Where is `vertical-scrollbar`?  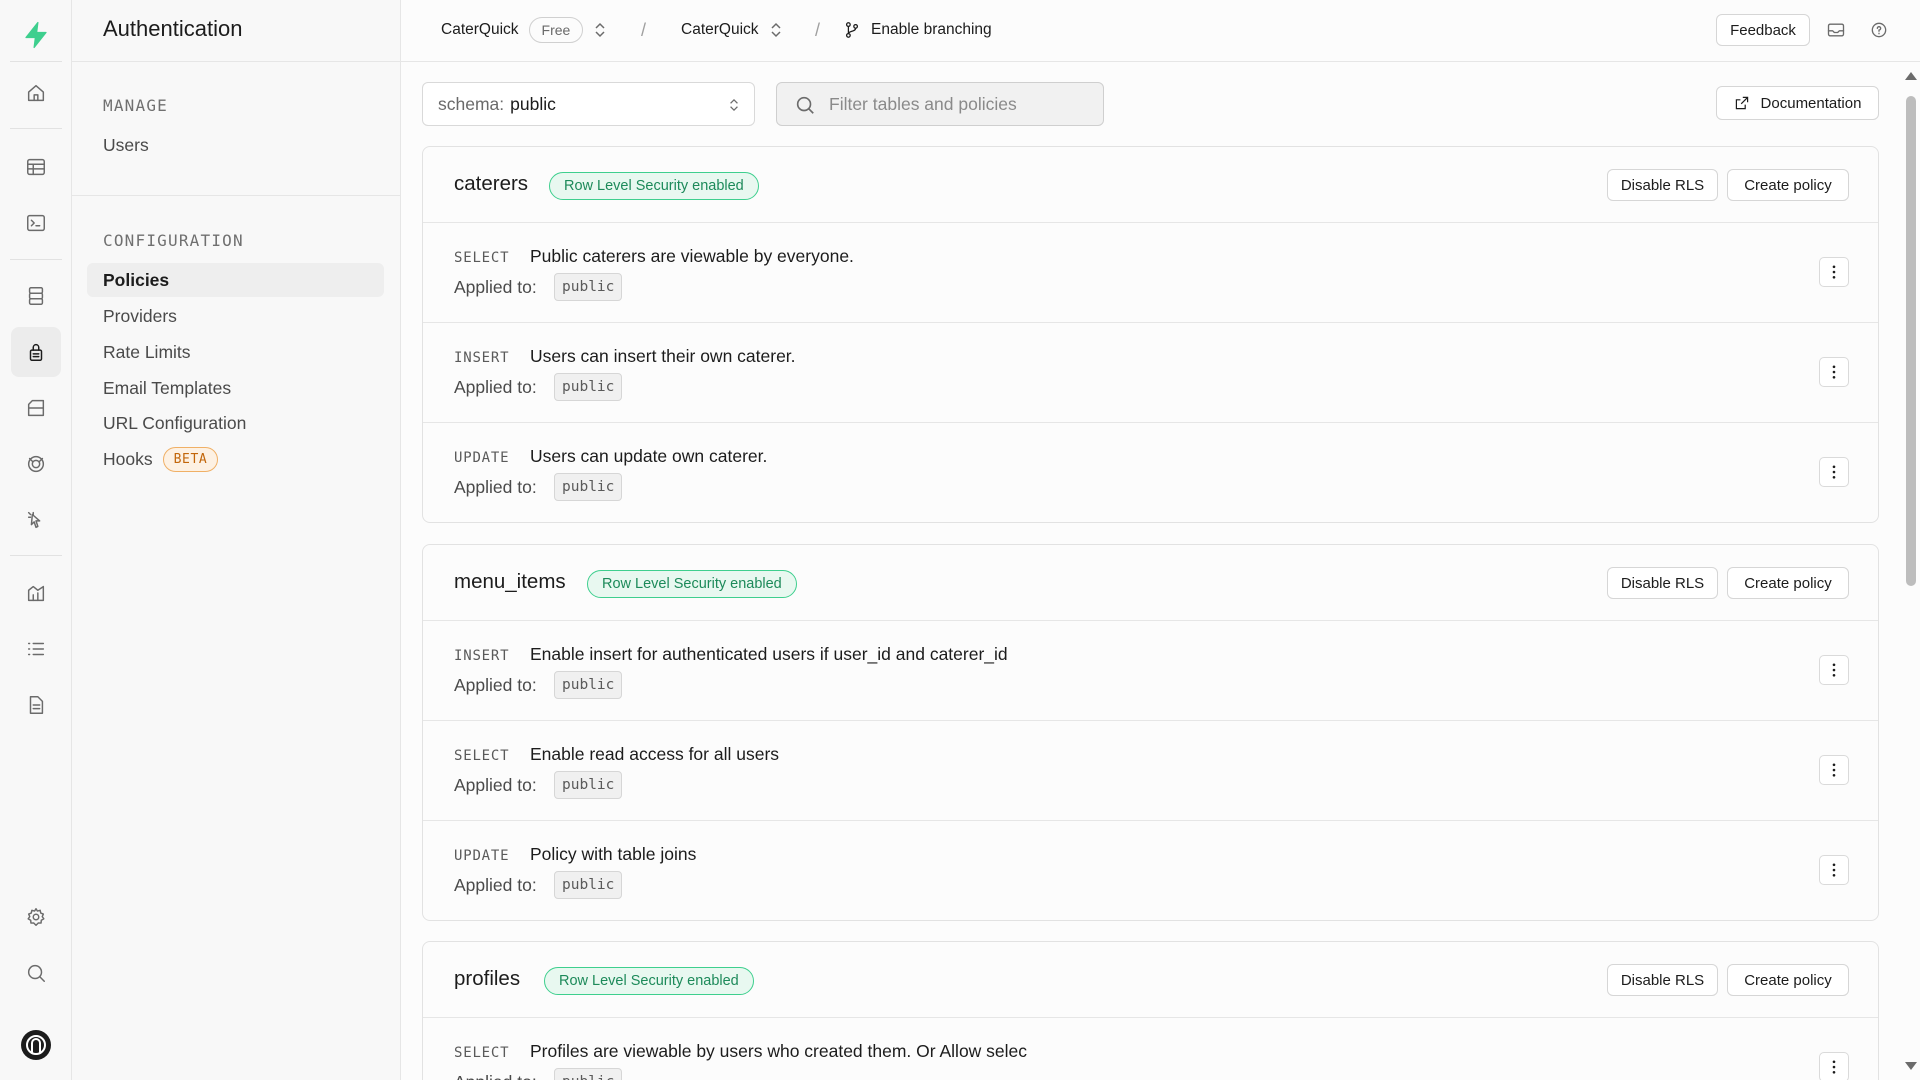
vertical-scrollbar is located at coordinates (1910, 571).